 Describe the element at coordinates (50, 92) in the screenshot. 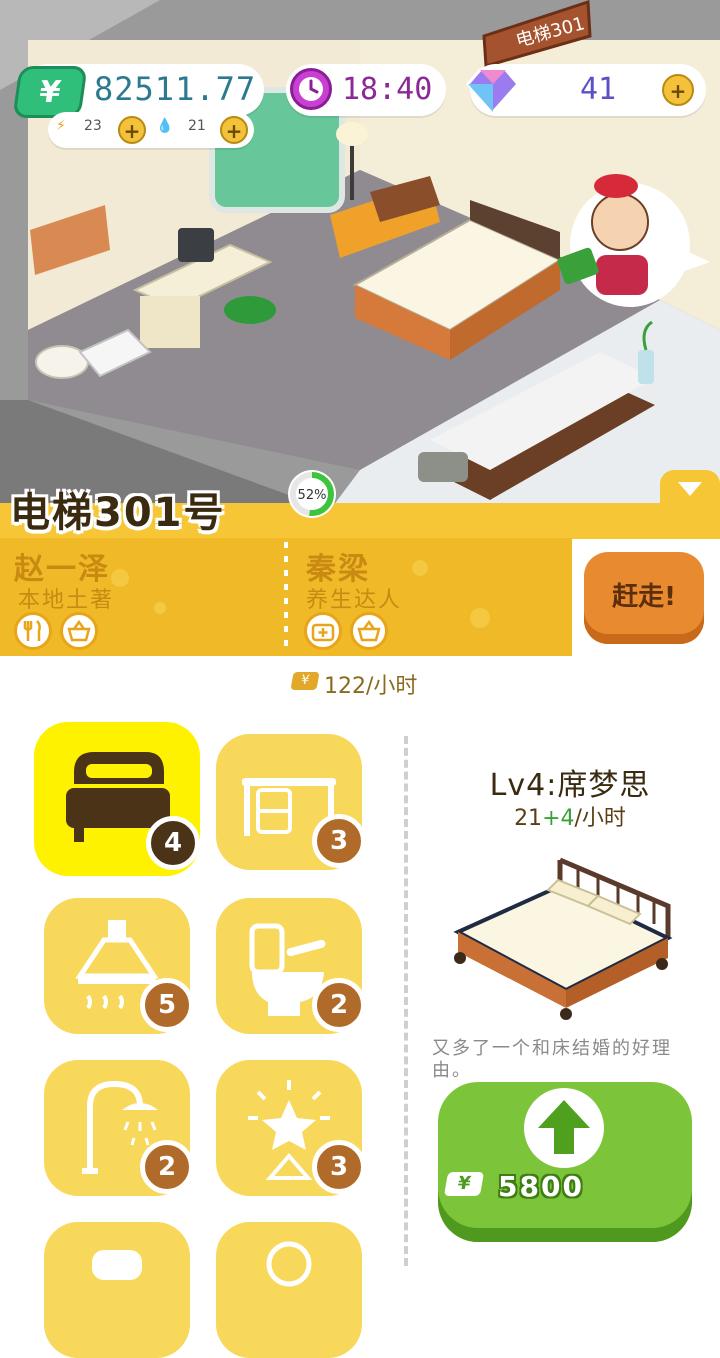

I see `yen-cash-icon: ¥` at that location.